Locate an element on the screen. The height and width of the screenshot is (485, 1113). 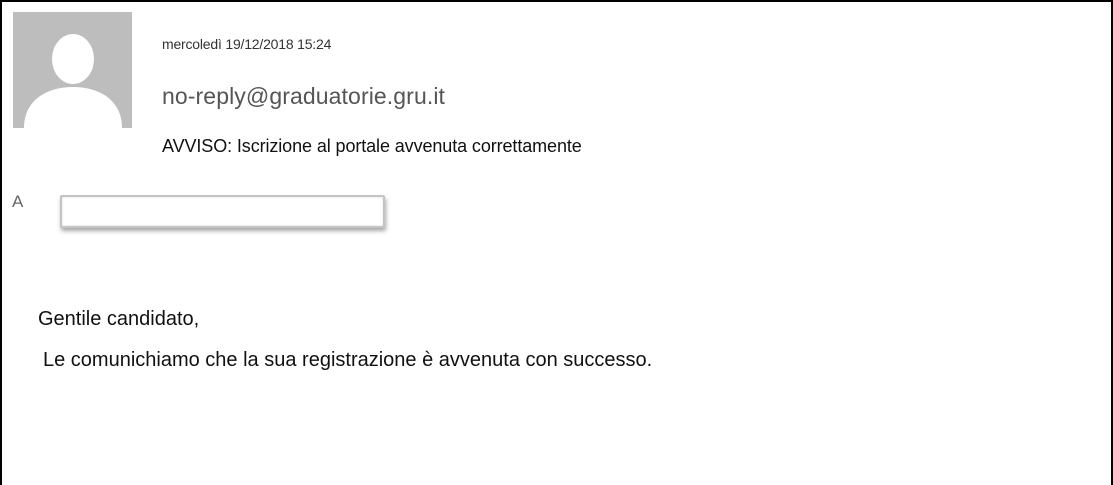
user-placeholder-icon is located at coordinates (73, 81).